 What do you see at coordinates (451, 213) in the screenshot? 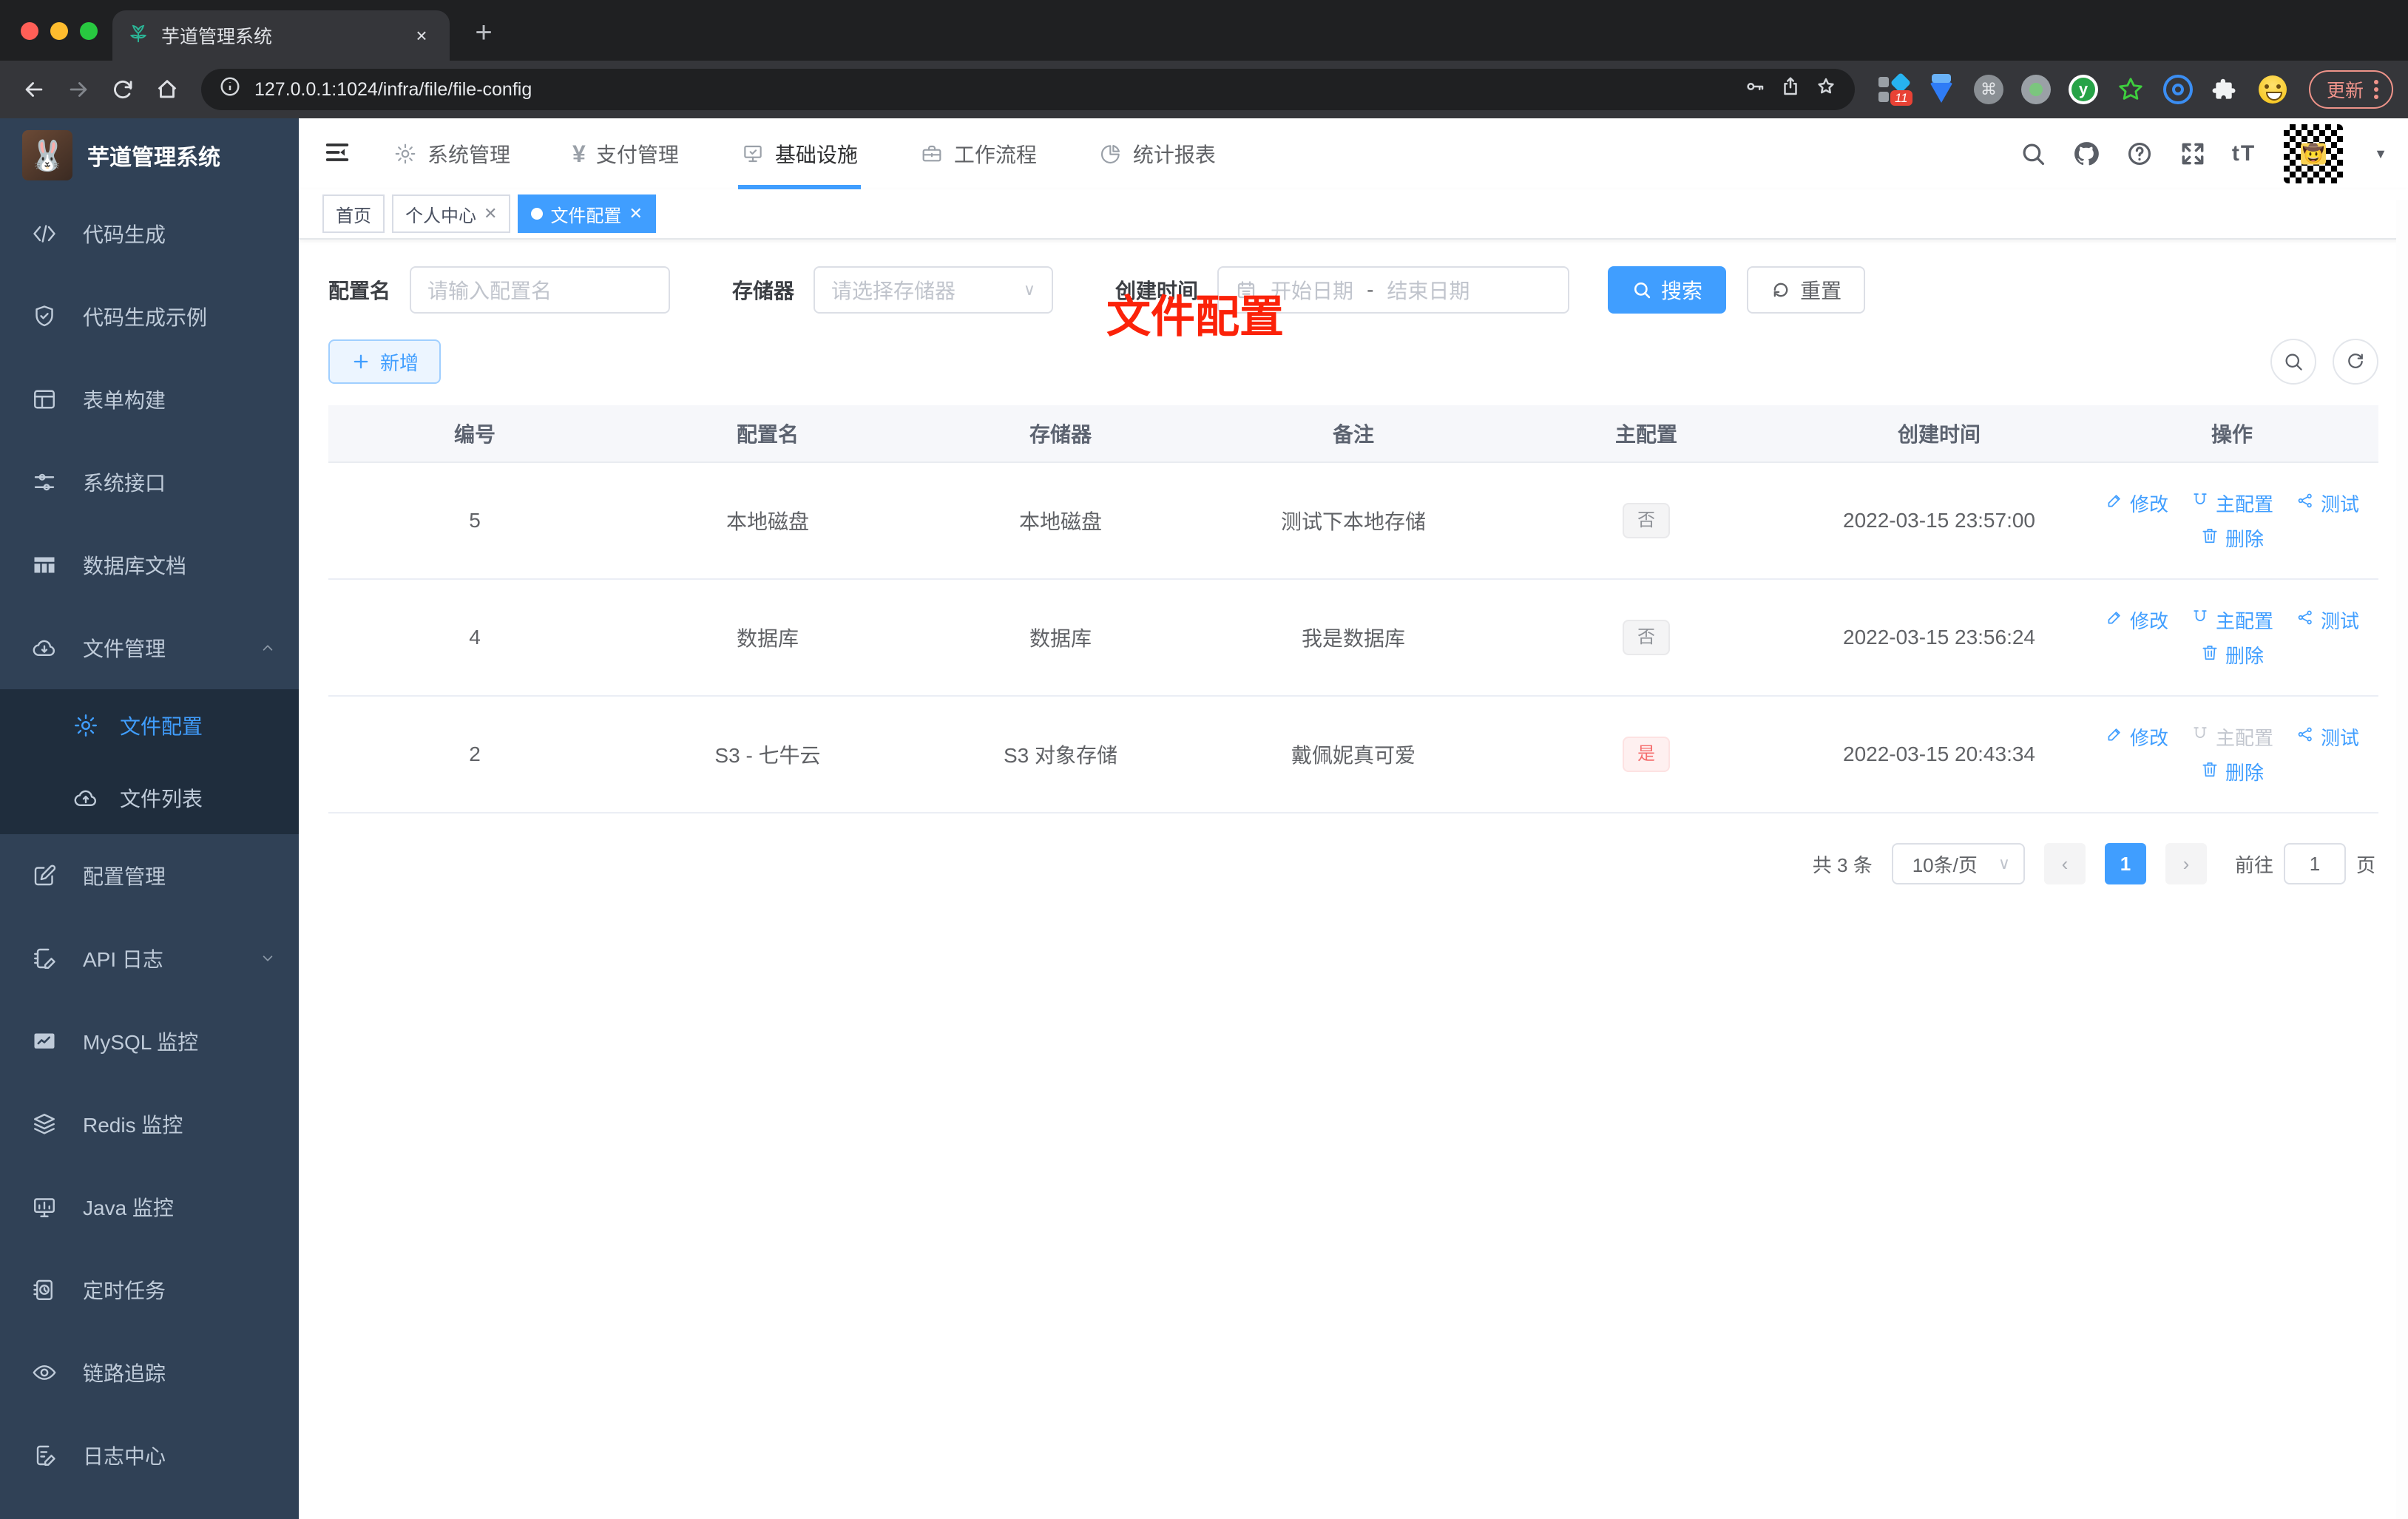
I see `view-tag-个人中心: 个人中心 ✕` at bounding box center [451, 213].